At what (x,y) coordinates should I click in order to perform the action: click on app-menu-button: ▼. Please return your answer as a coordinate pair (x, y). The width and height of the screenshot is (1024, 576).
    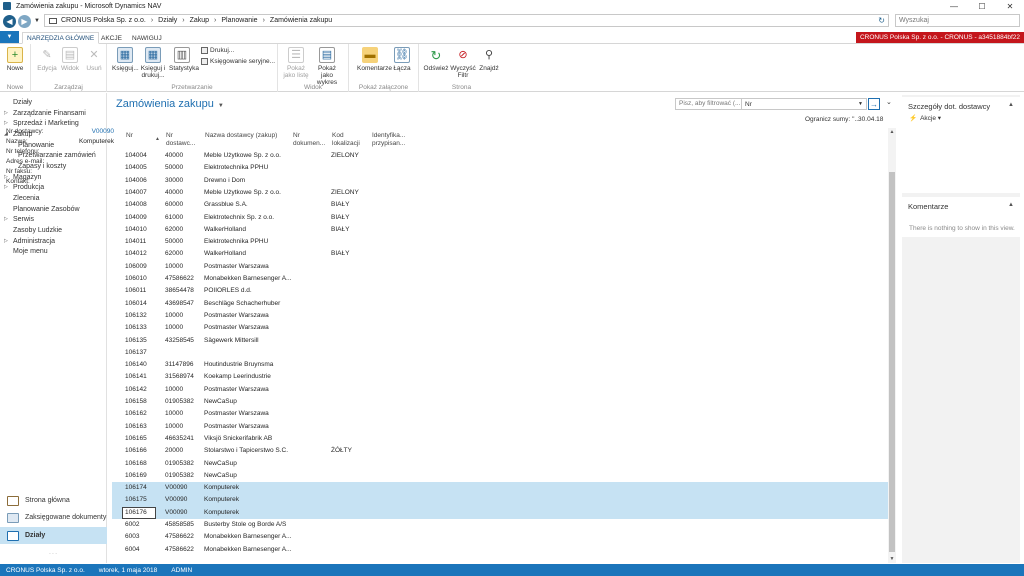
    Looking at the image, I should click on (9, 37).